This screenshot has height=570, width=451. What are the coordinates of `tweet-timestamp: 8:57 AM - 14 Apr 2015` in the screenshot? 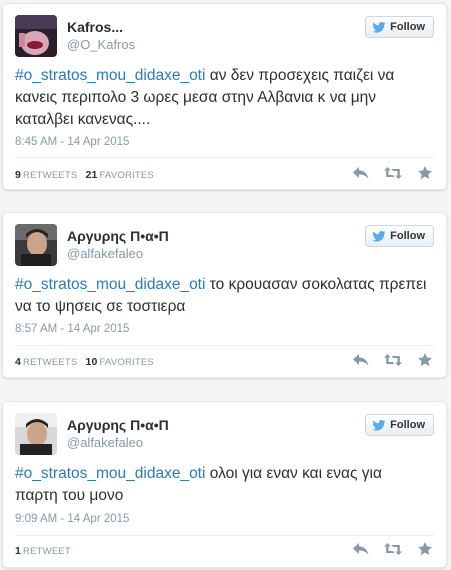 It's located at (72, 329).